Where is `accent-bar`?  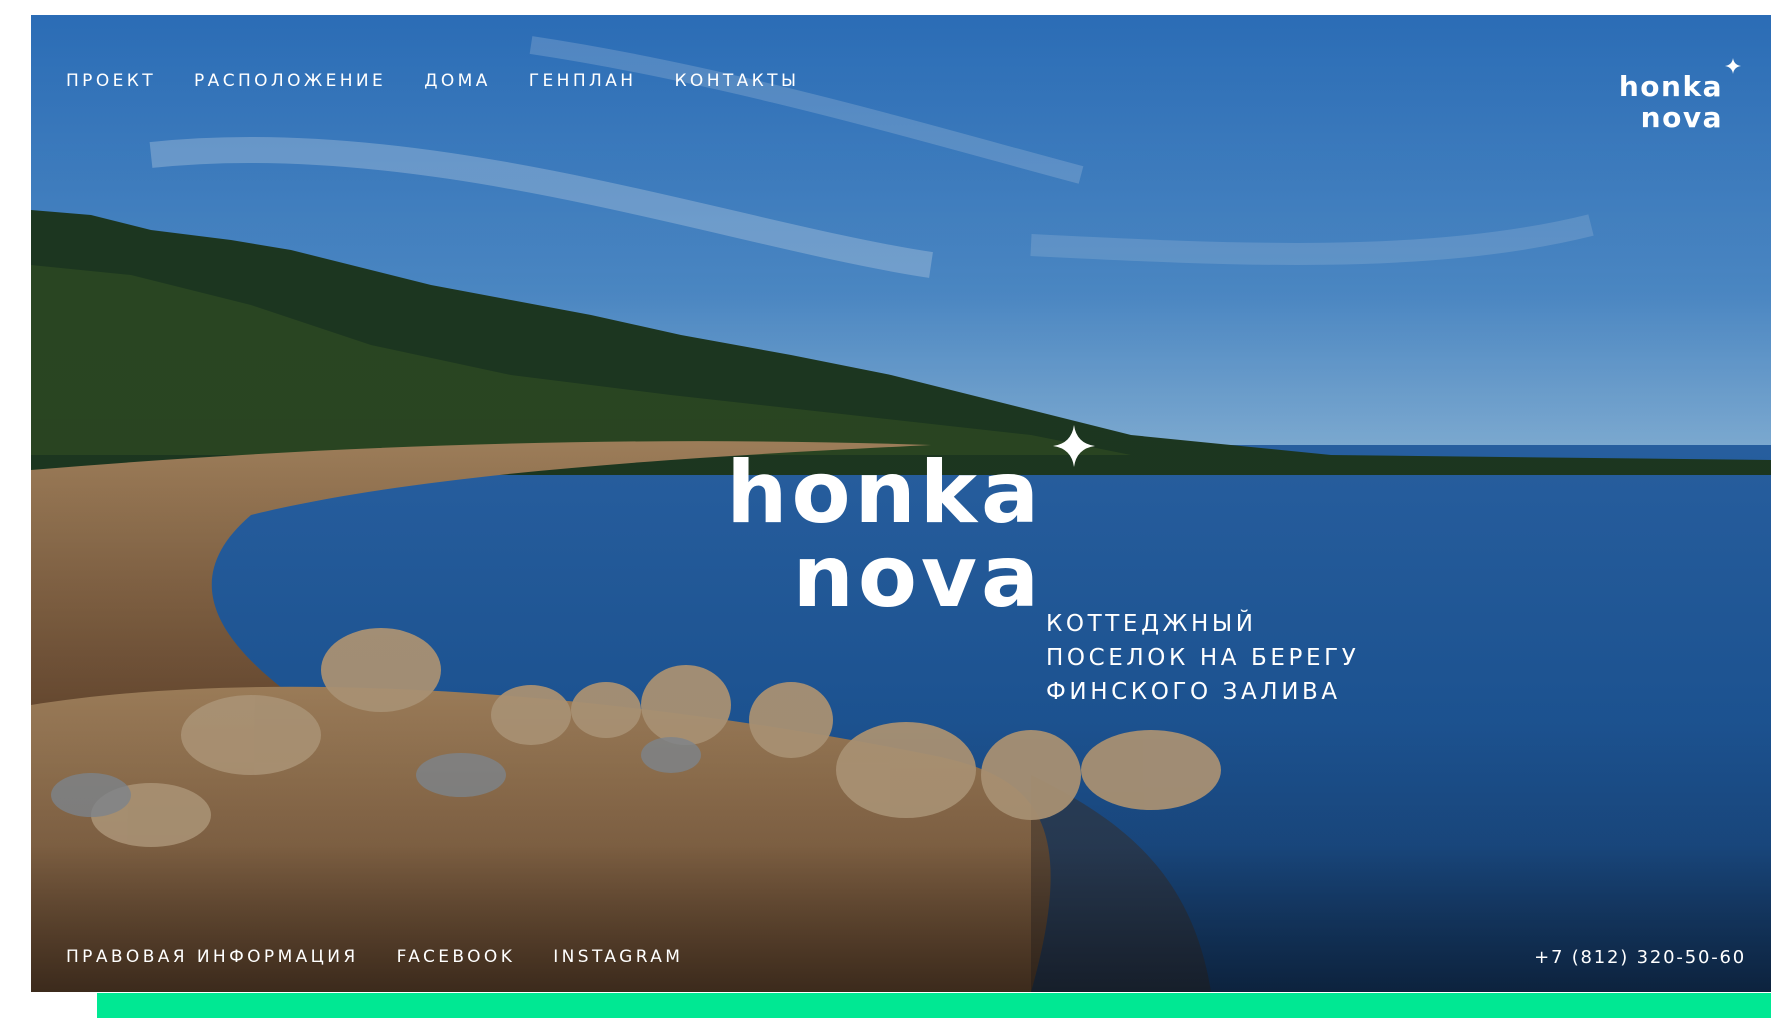
accent-bar is located at coordinates (934, 1005).